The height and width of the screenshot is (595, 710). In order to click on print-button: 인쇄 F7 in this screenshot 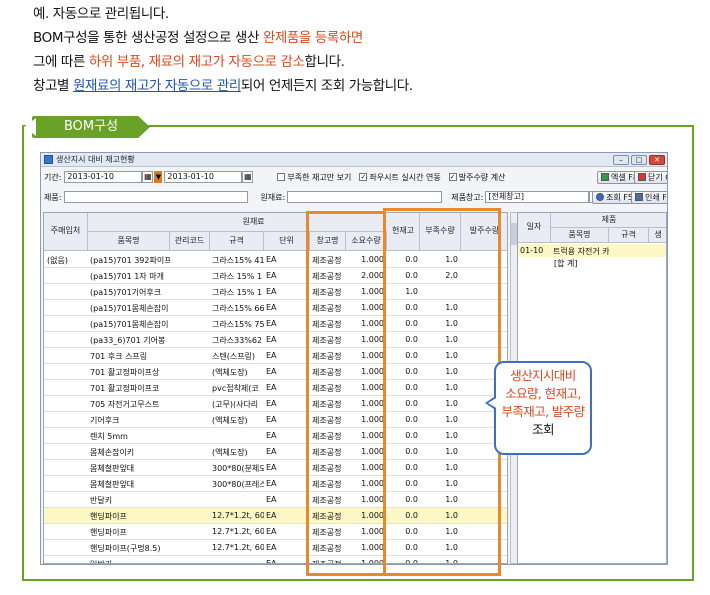, I will do `click(649, 197)`.